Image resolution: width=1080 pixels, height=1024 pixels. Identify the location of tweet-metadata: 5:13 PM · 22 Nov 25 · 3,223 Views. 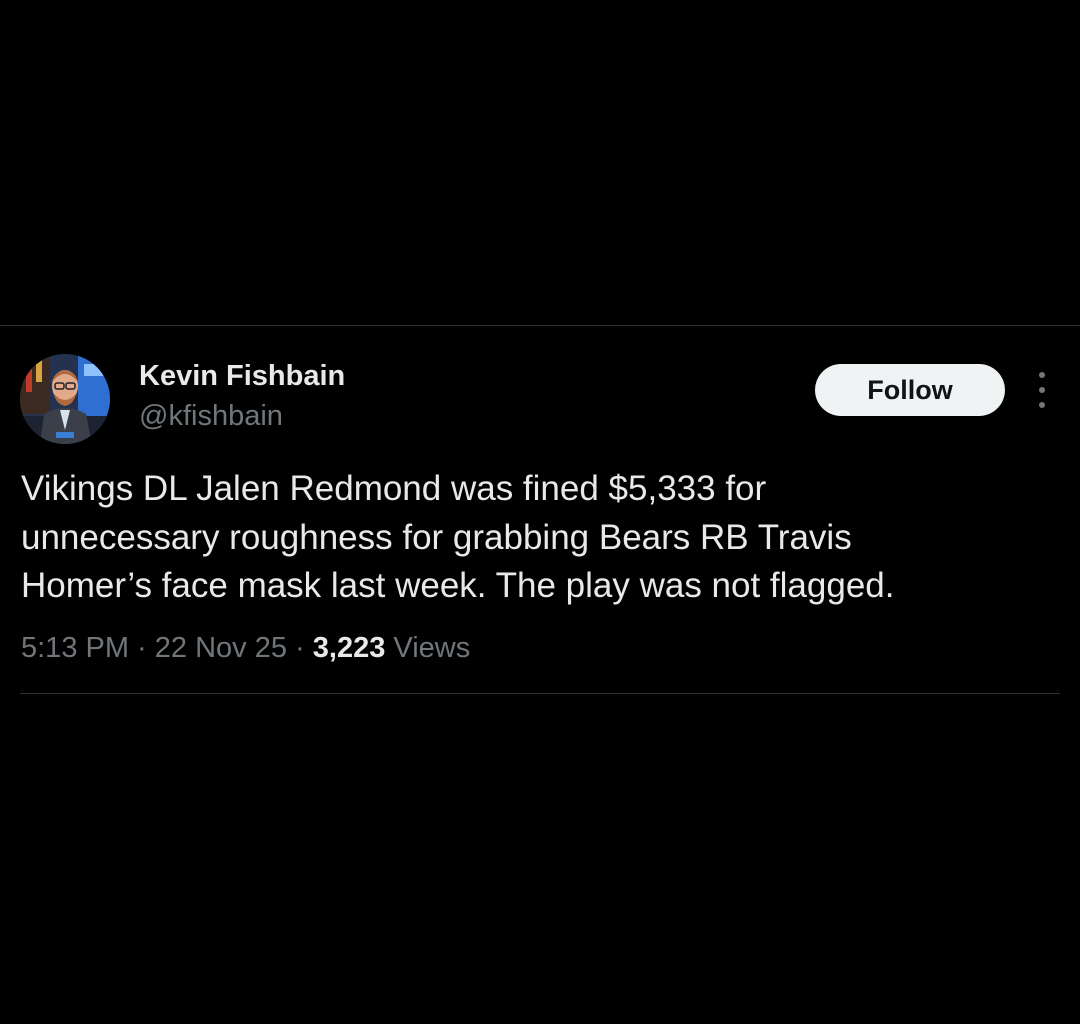
(245, 648).